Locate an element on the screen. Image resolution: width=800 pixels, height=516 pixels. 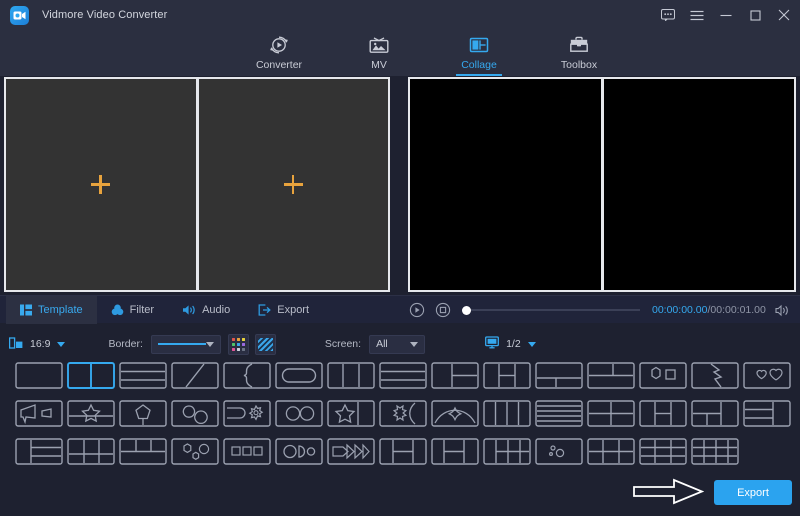
stop-icon is located at coordinates (442, 310).